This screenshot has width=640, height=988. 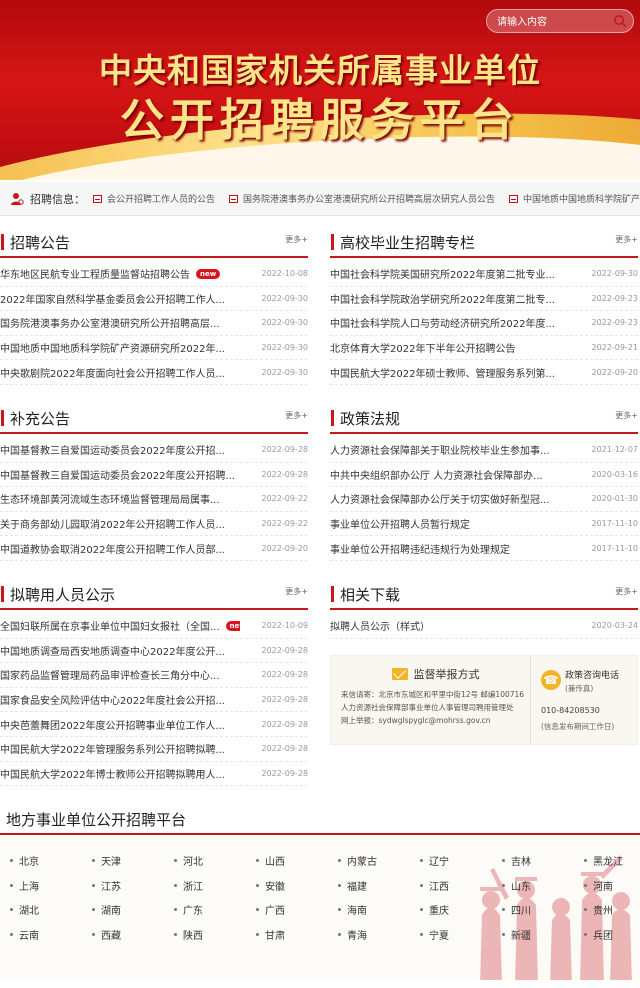 What do you see at coordinates (106, 934) in the screenshot?
I see `province-link: 西藏` at bounding box center [106, 934].